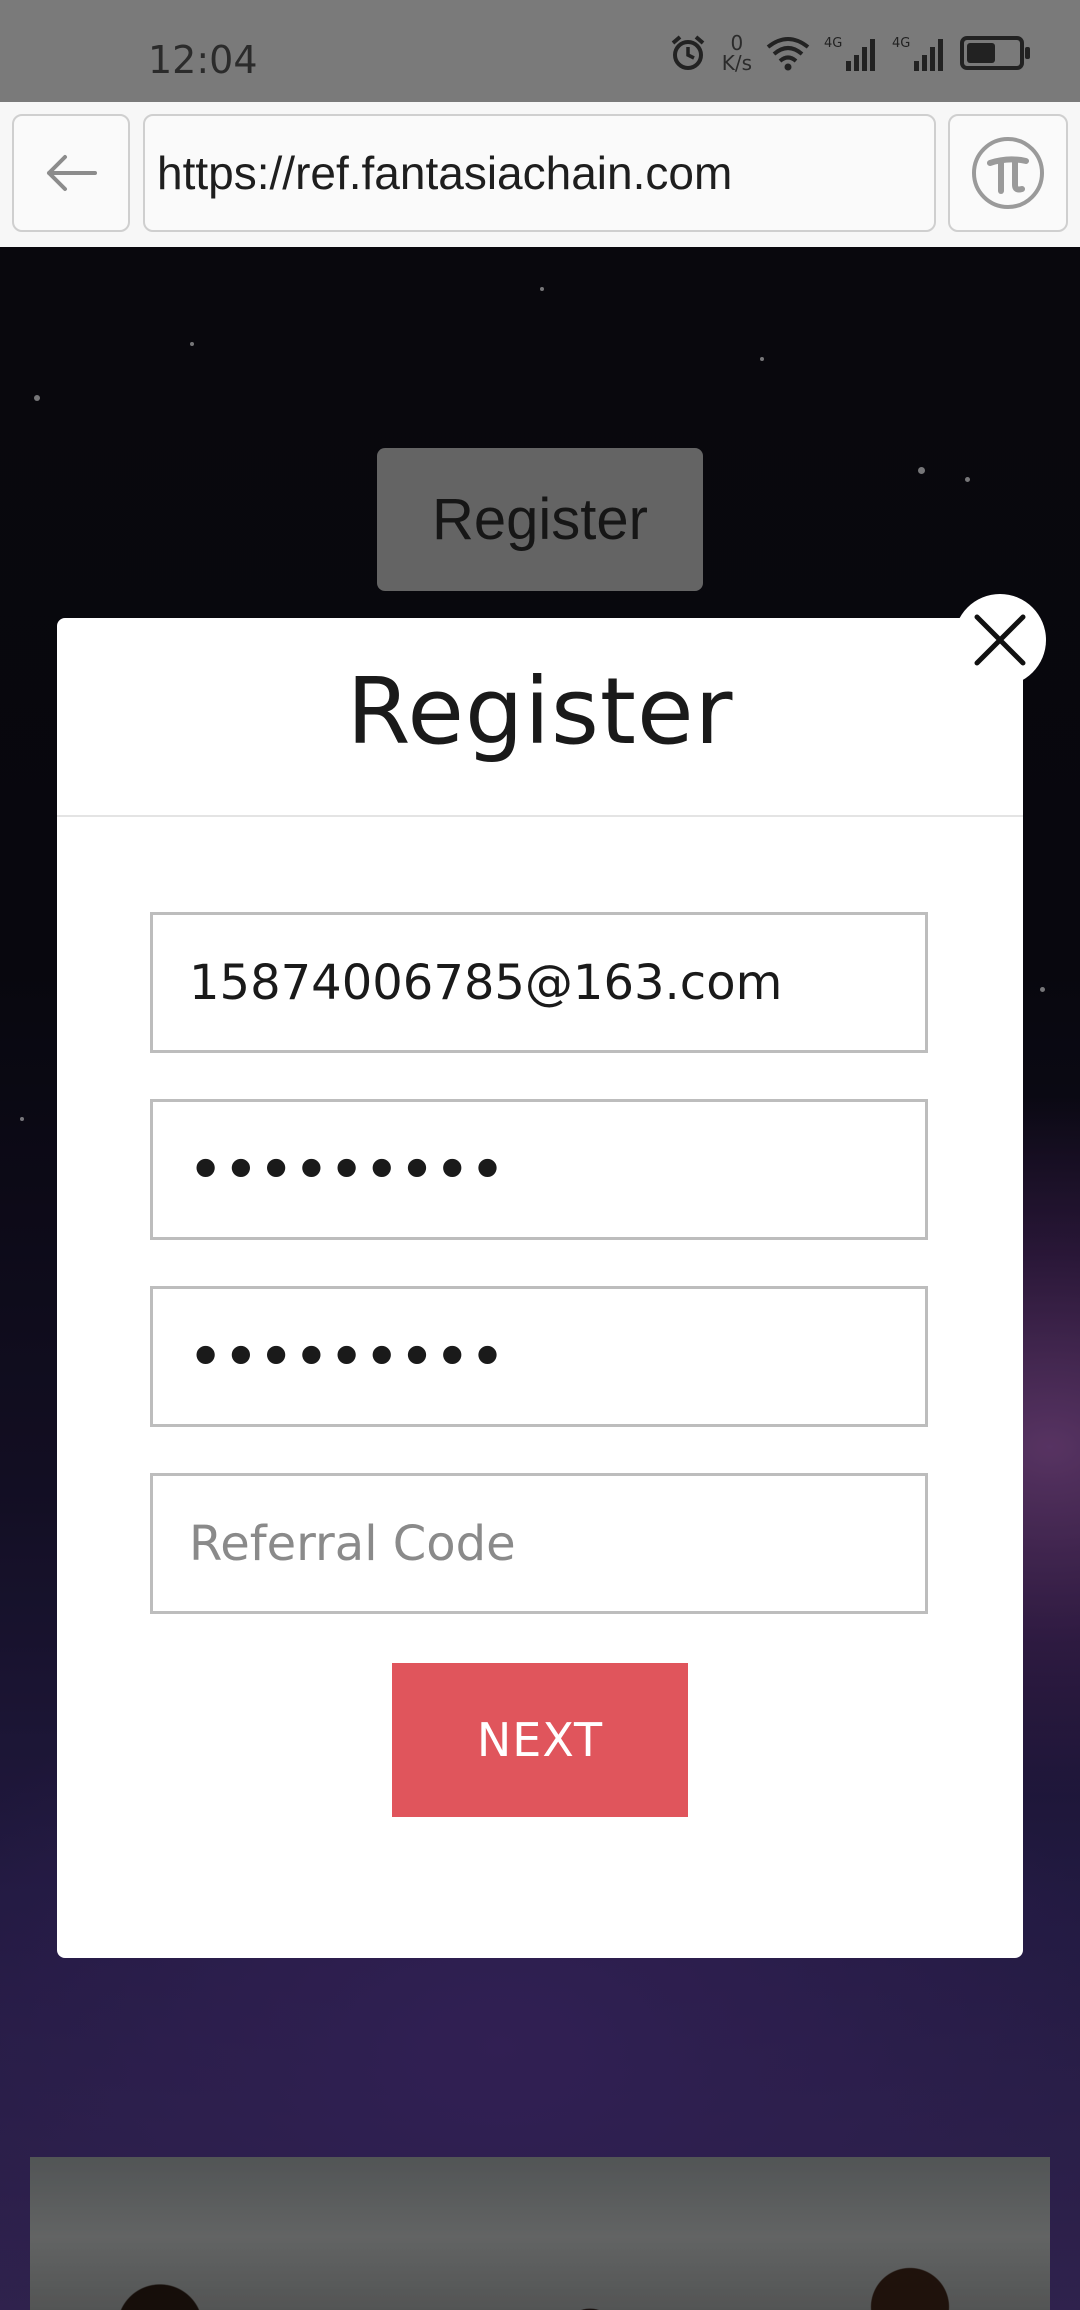  Describe the element at coordinates (540, 1740) in the screenshot. I see `next-button: NEXT` at that location.